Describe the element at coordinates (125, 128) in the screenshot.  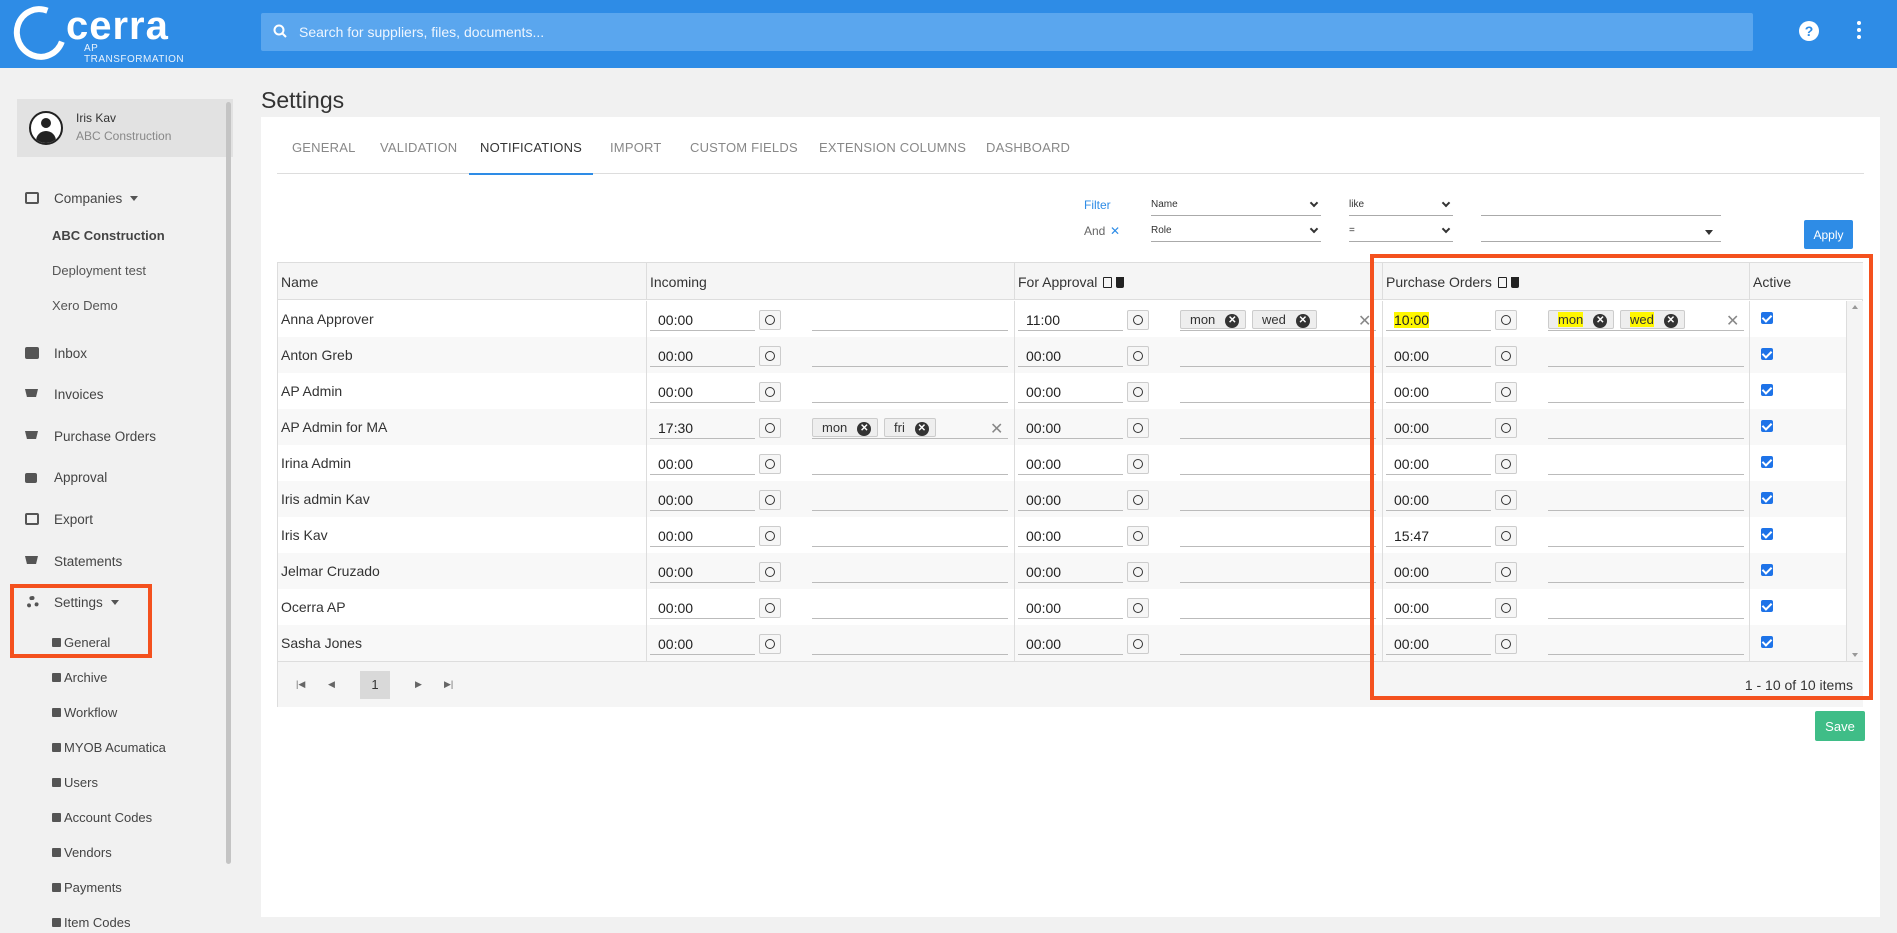
I see `user-card: Iris Kav ABC Construction` at that location.